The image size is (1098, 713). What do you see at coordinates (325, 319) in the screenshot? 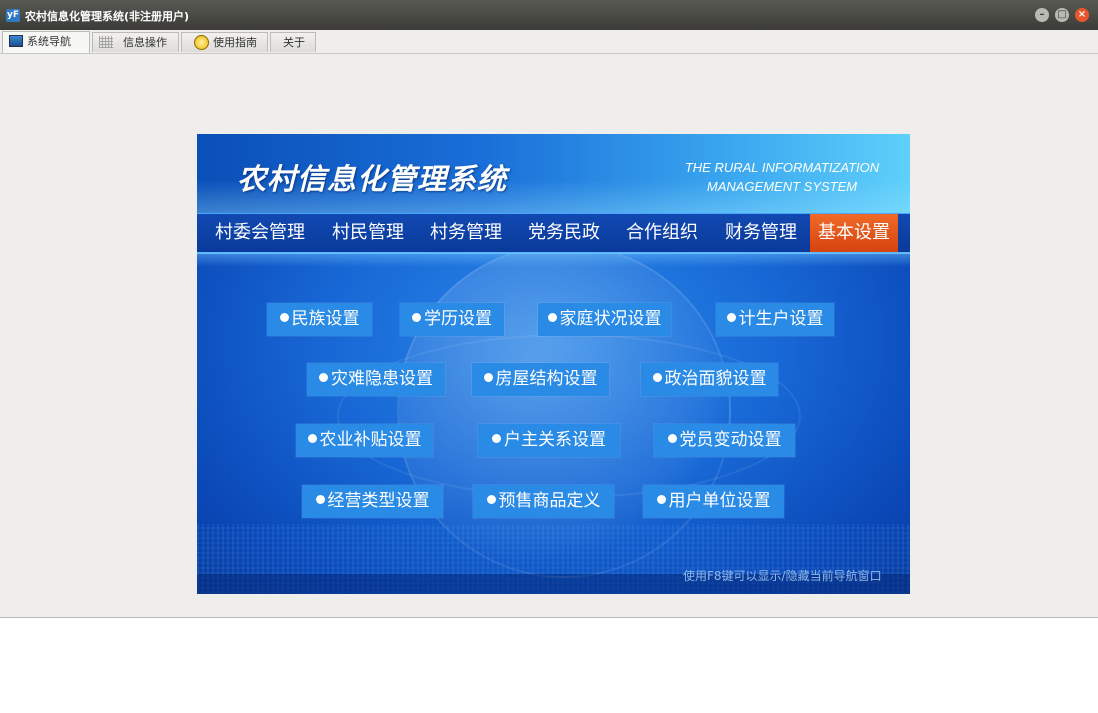
I see `button-label: 民族设置` at bounding box center [325, 319].